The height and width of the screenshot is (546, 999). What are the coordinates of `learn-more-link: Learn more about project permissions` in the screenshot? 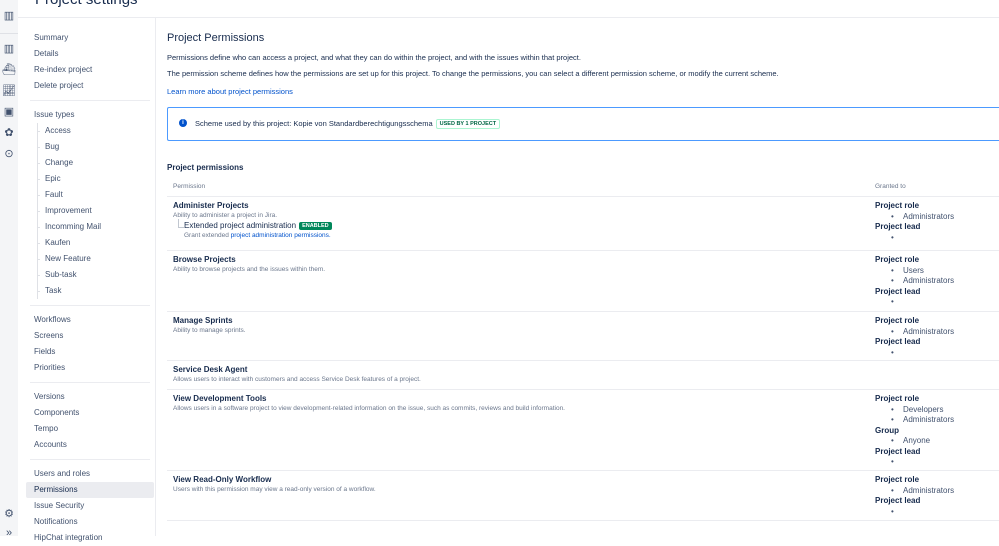 It's located at (230, 91).